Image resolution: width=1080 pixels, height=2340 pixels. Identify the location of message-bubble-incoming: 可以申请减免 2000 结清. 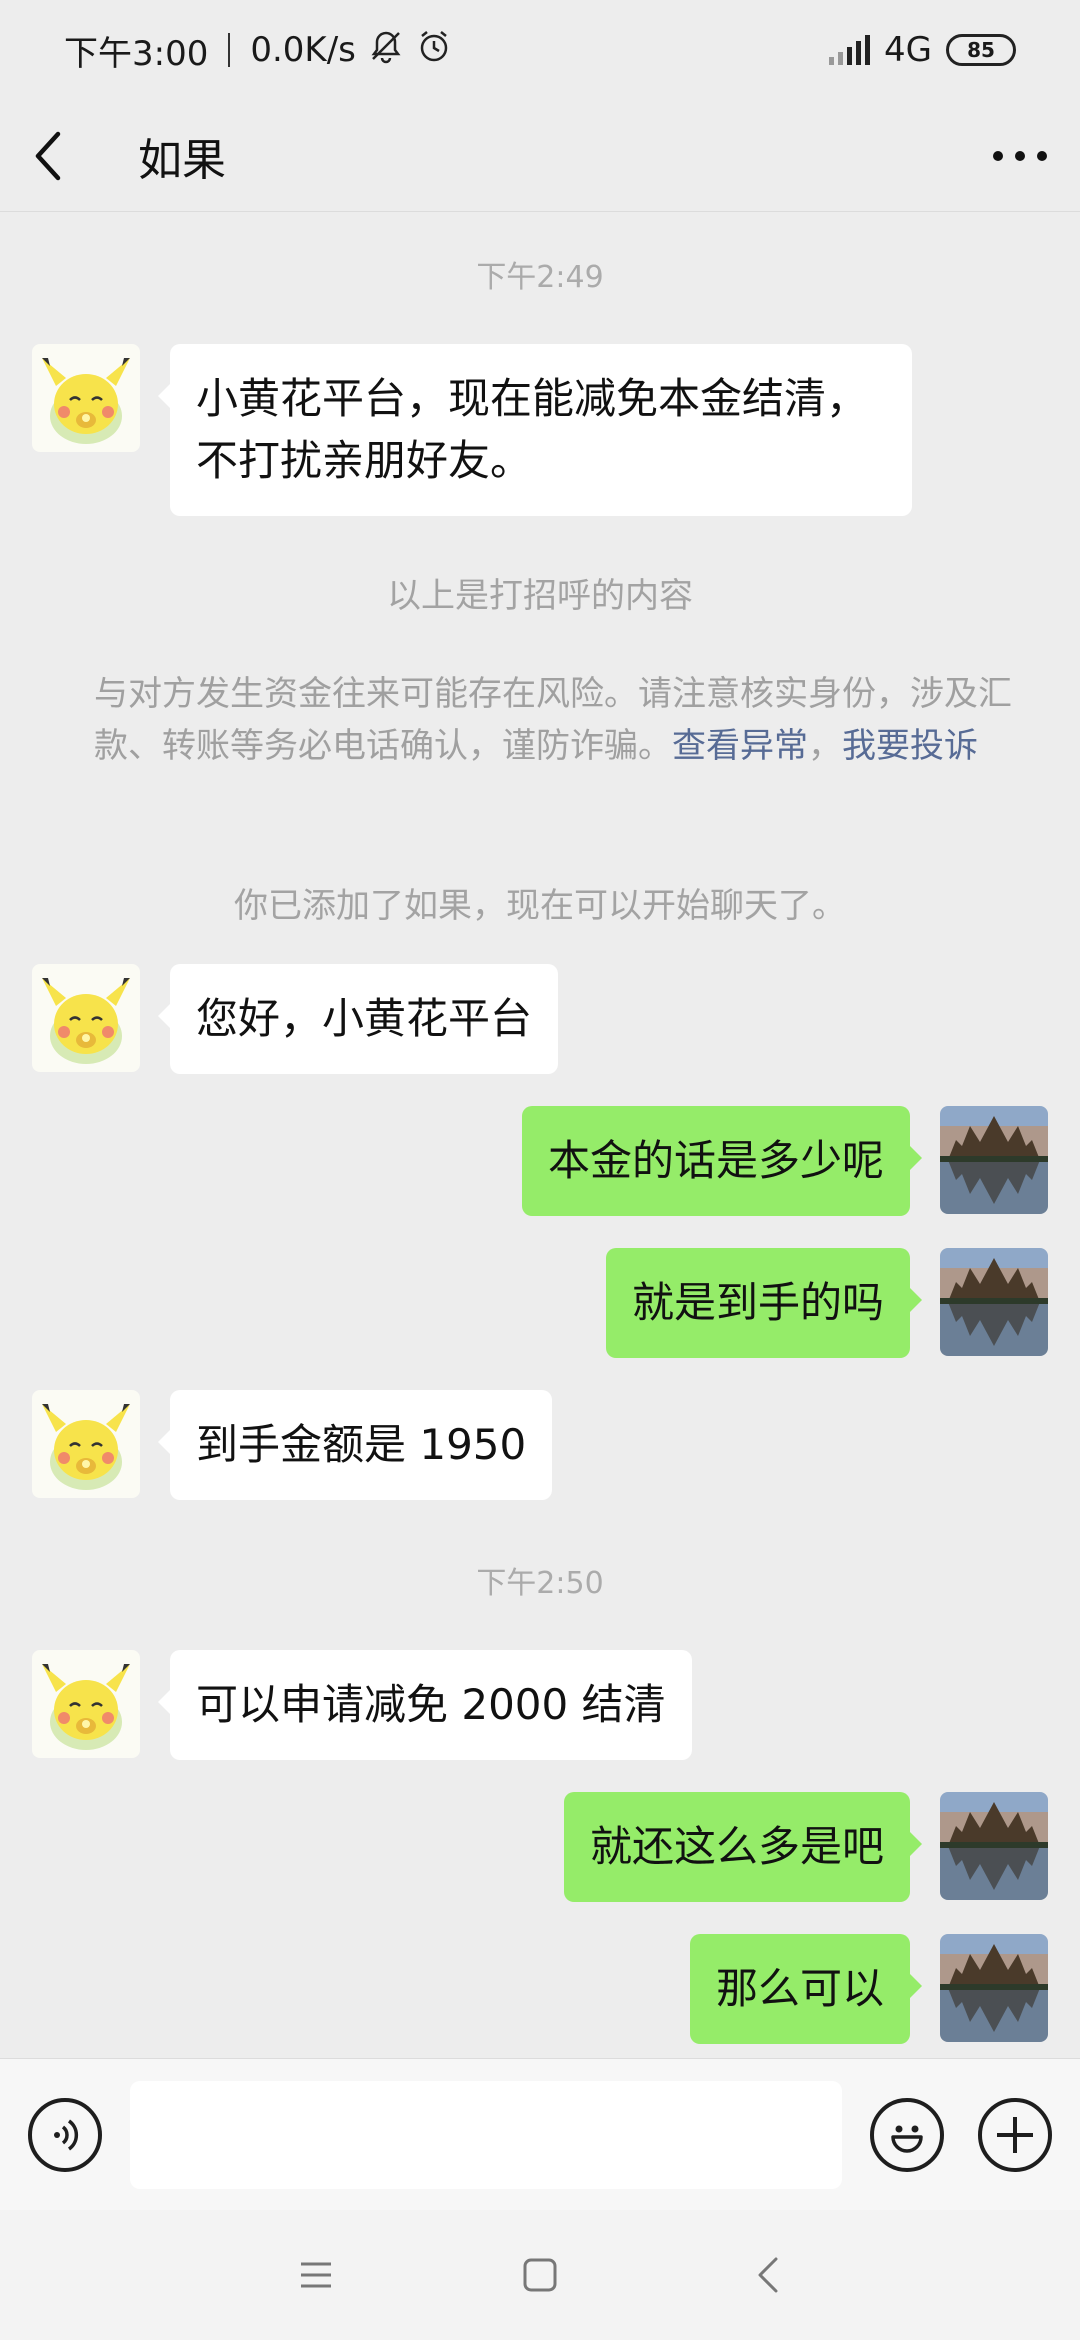
(425, 1705).